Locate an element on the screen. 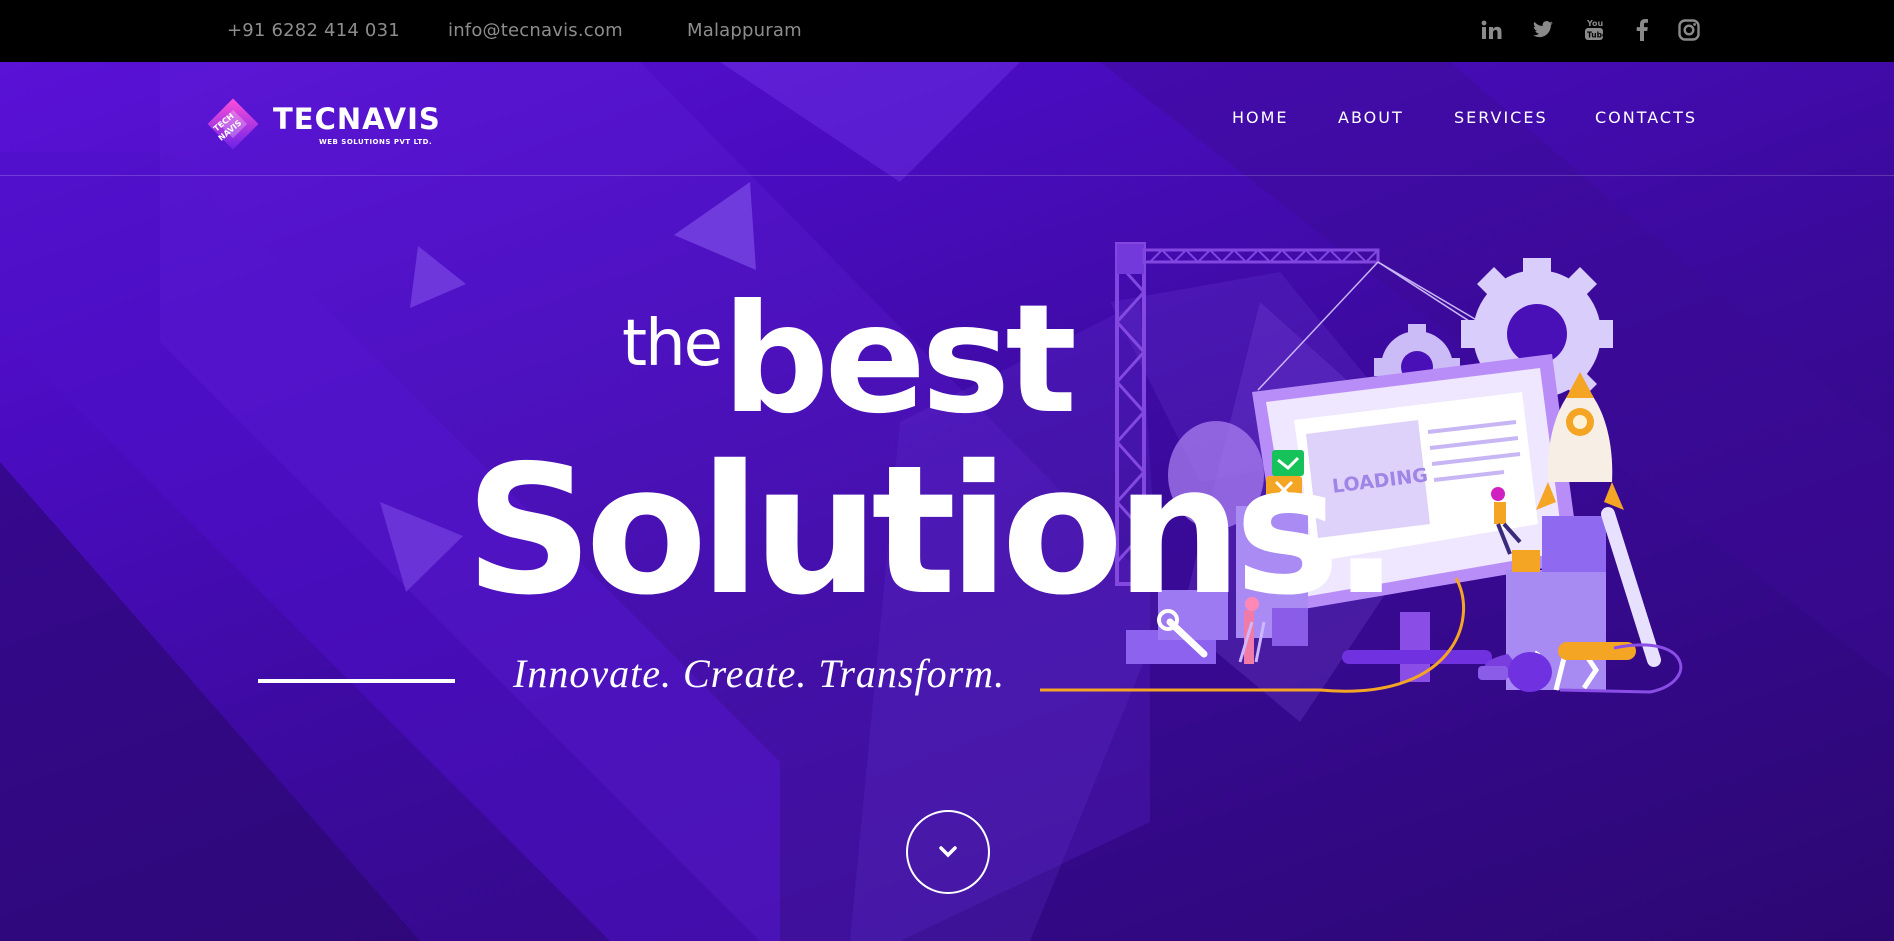 The height and width of the screenshot is (941, 1894). nav-services: SERVICES is located at coordinates (1501, 117).